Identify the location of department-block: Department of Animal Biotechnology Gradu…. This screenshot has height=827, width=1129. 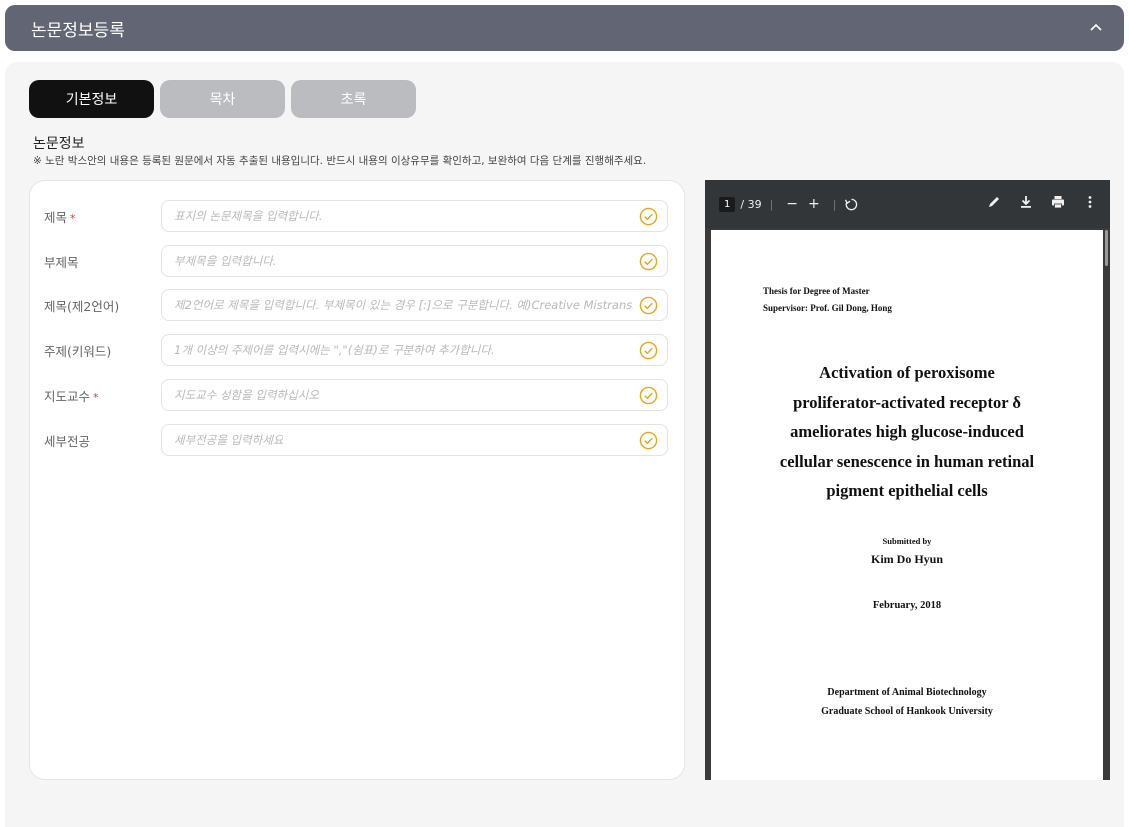
(907, 702).